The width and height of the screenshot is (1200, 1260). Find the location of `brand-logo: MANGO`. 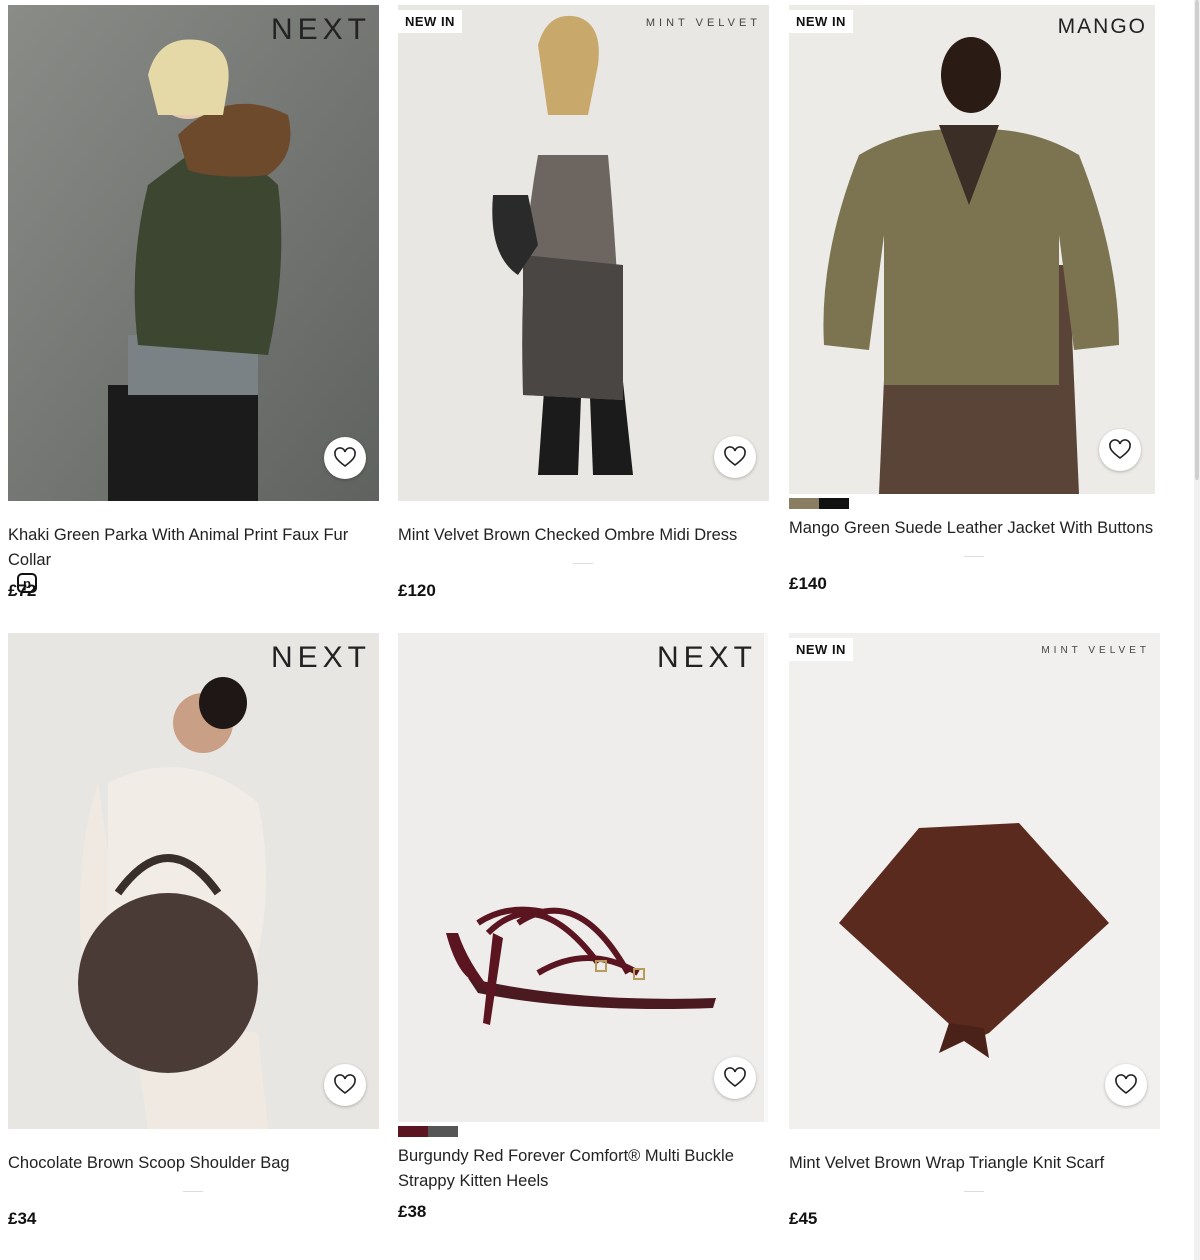

brand-logo: MANGO is located at coordinates (1102, 26).